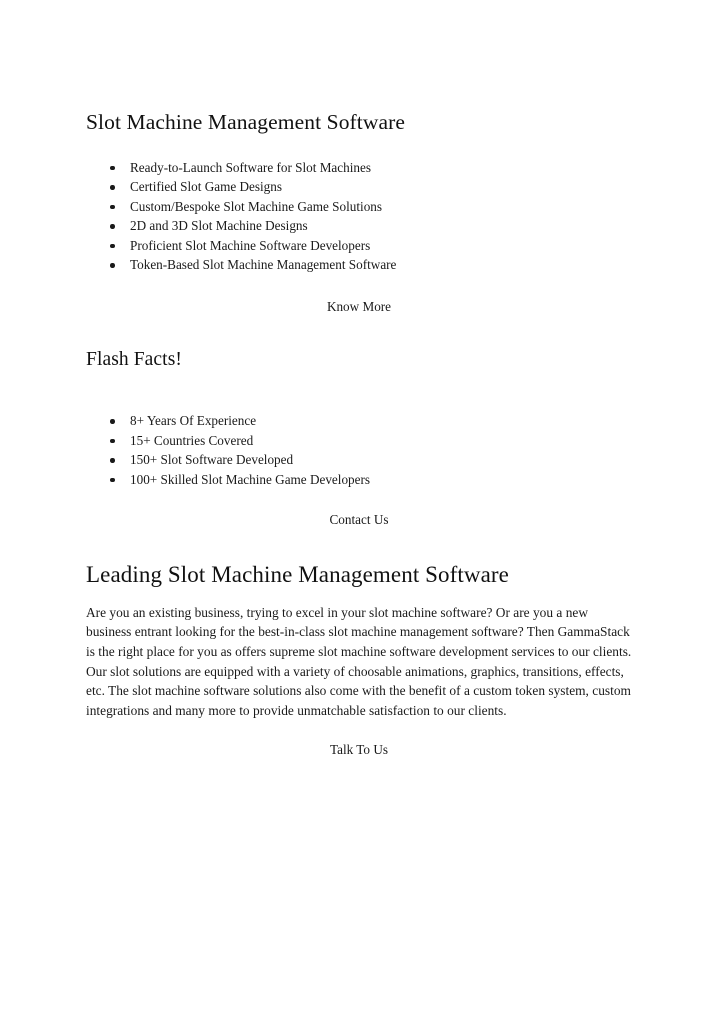 The width and height of the screenshot is (720, 1017). Describe the element at coordinates (359, 421) in the screenshot. I see `list-item: 8+ Years Of Experience` at that location.